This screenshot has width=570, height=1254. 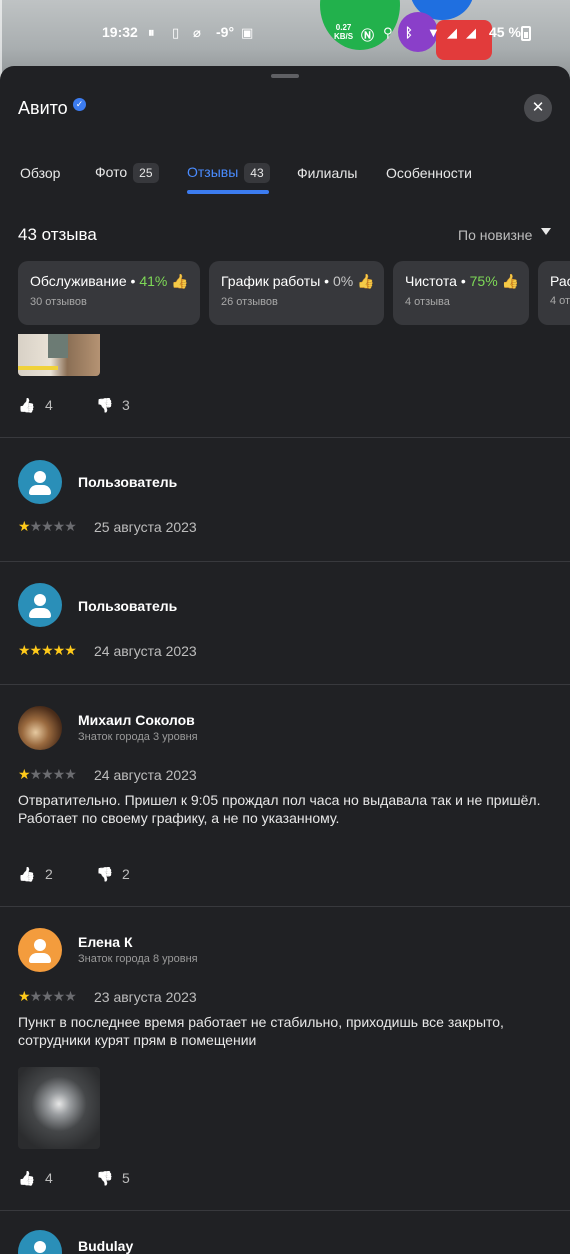 I want to click on nfc-icon: Ⓝ, so click(x=368, y=35).